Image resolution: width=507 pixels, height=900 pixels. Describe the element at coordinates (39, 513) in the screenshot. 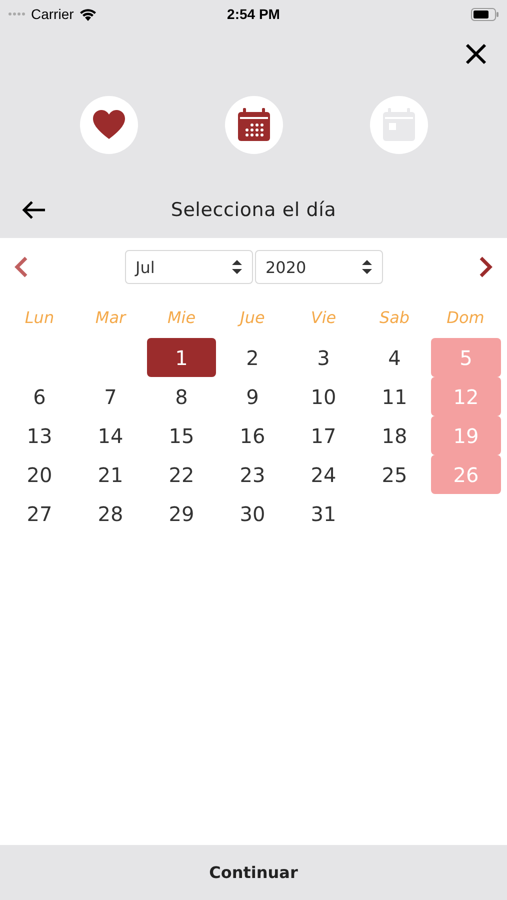

I see `calendar-day: 27` at that location.